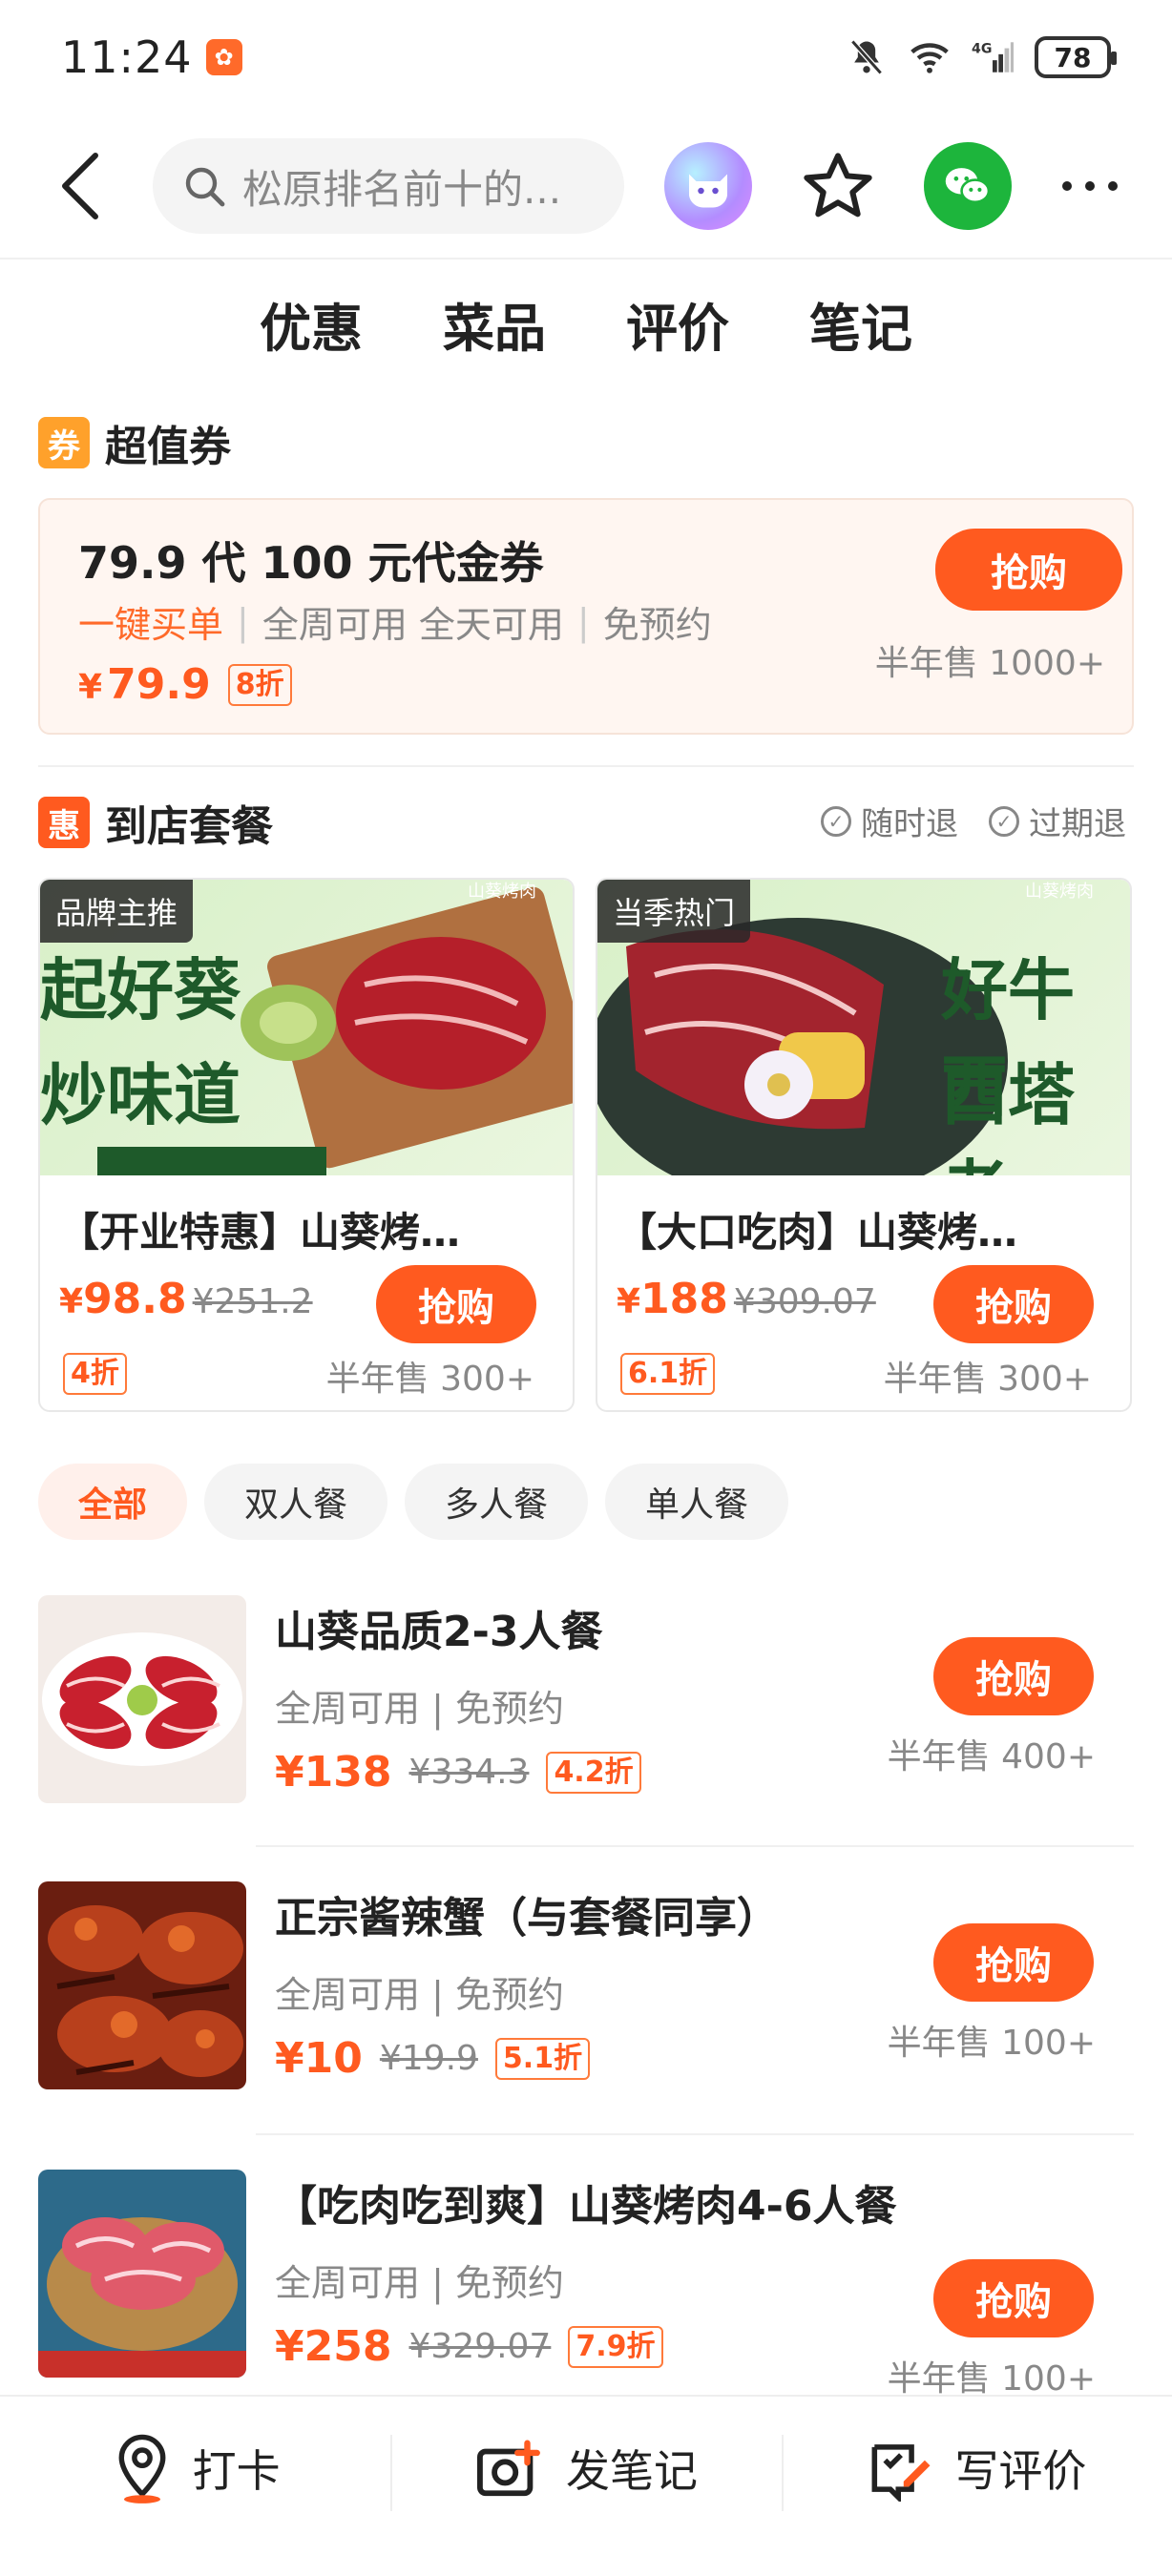  Describe the element at coordinates (508, 2468) in the screenshot. I see `camera-plus-icon` at that location.